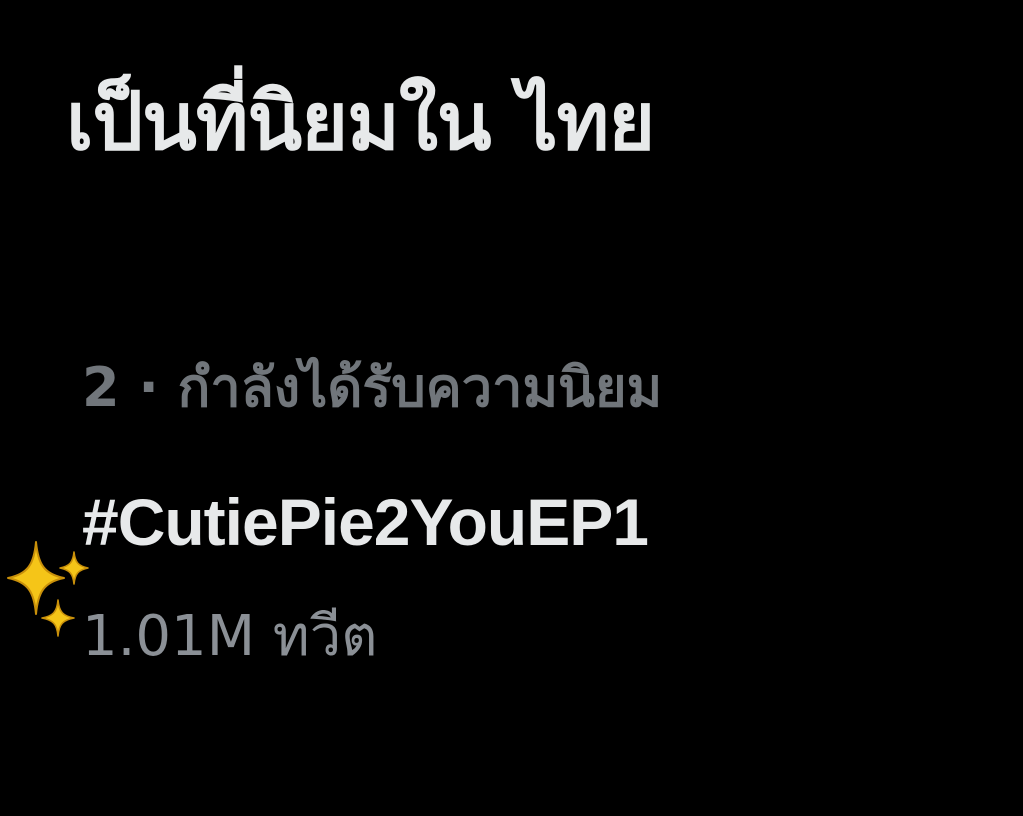  What do you see at coordinates (58, 618) in the screenshot?
I see `sparkle-small-bottom` at bounding box center [58, 618].